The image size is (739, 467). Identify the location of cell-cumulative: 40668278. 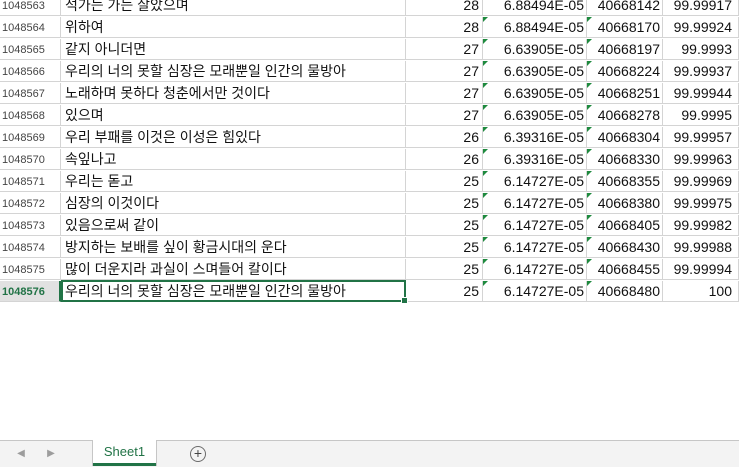
(625, 115).